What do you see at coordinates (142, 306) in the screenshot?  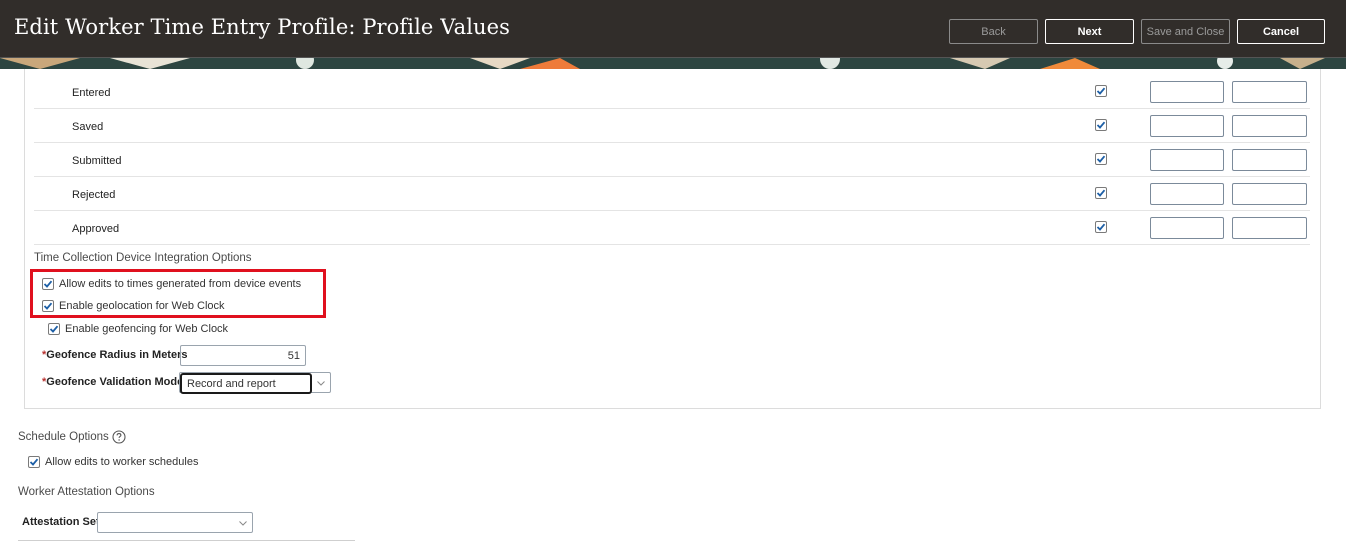 I see `enable-geolocation-label: Enable geolocation for Web Clock` at bounding box center [142, 306].